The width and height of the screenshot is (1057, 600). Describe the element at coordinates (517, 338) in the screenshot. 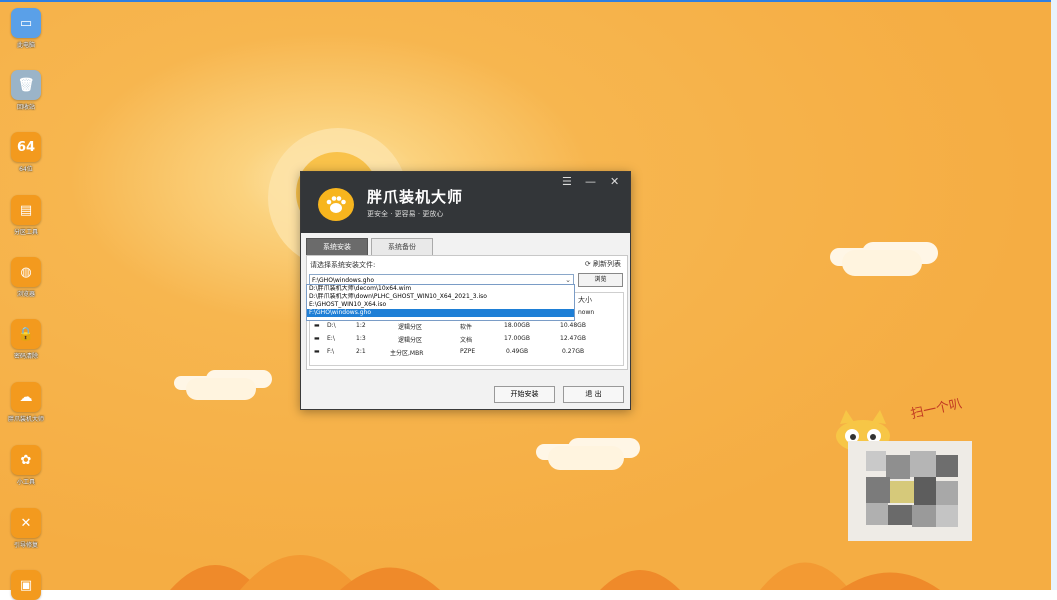

I see `total-cell: 17.00GB` at that location.